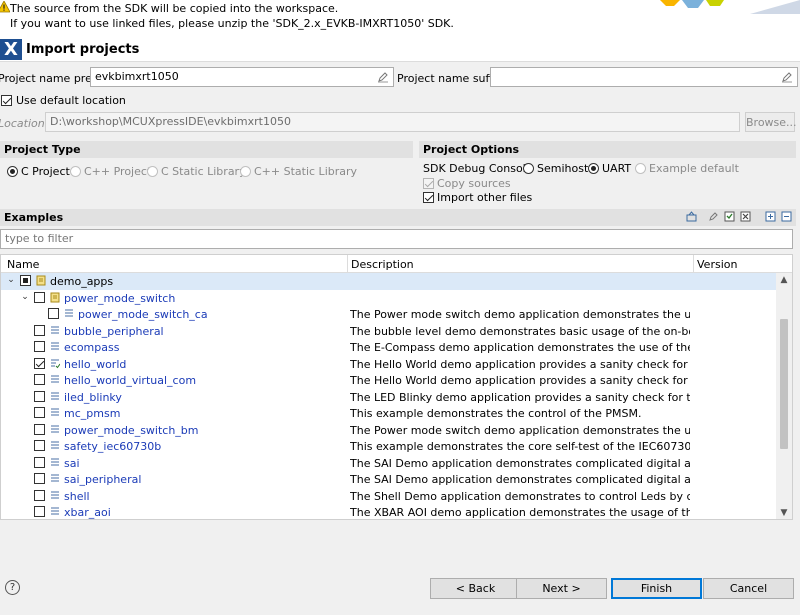 This screenshot has height=615, width=800. Describe the element at coordinates (528, 168) in the screenshot. I see `radio-semihost` at that location.